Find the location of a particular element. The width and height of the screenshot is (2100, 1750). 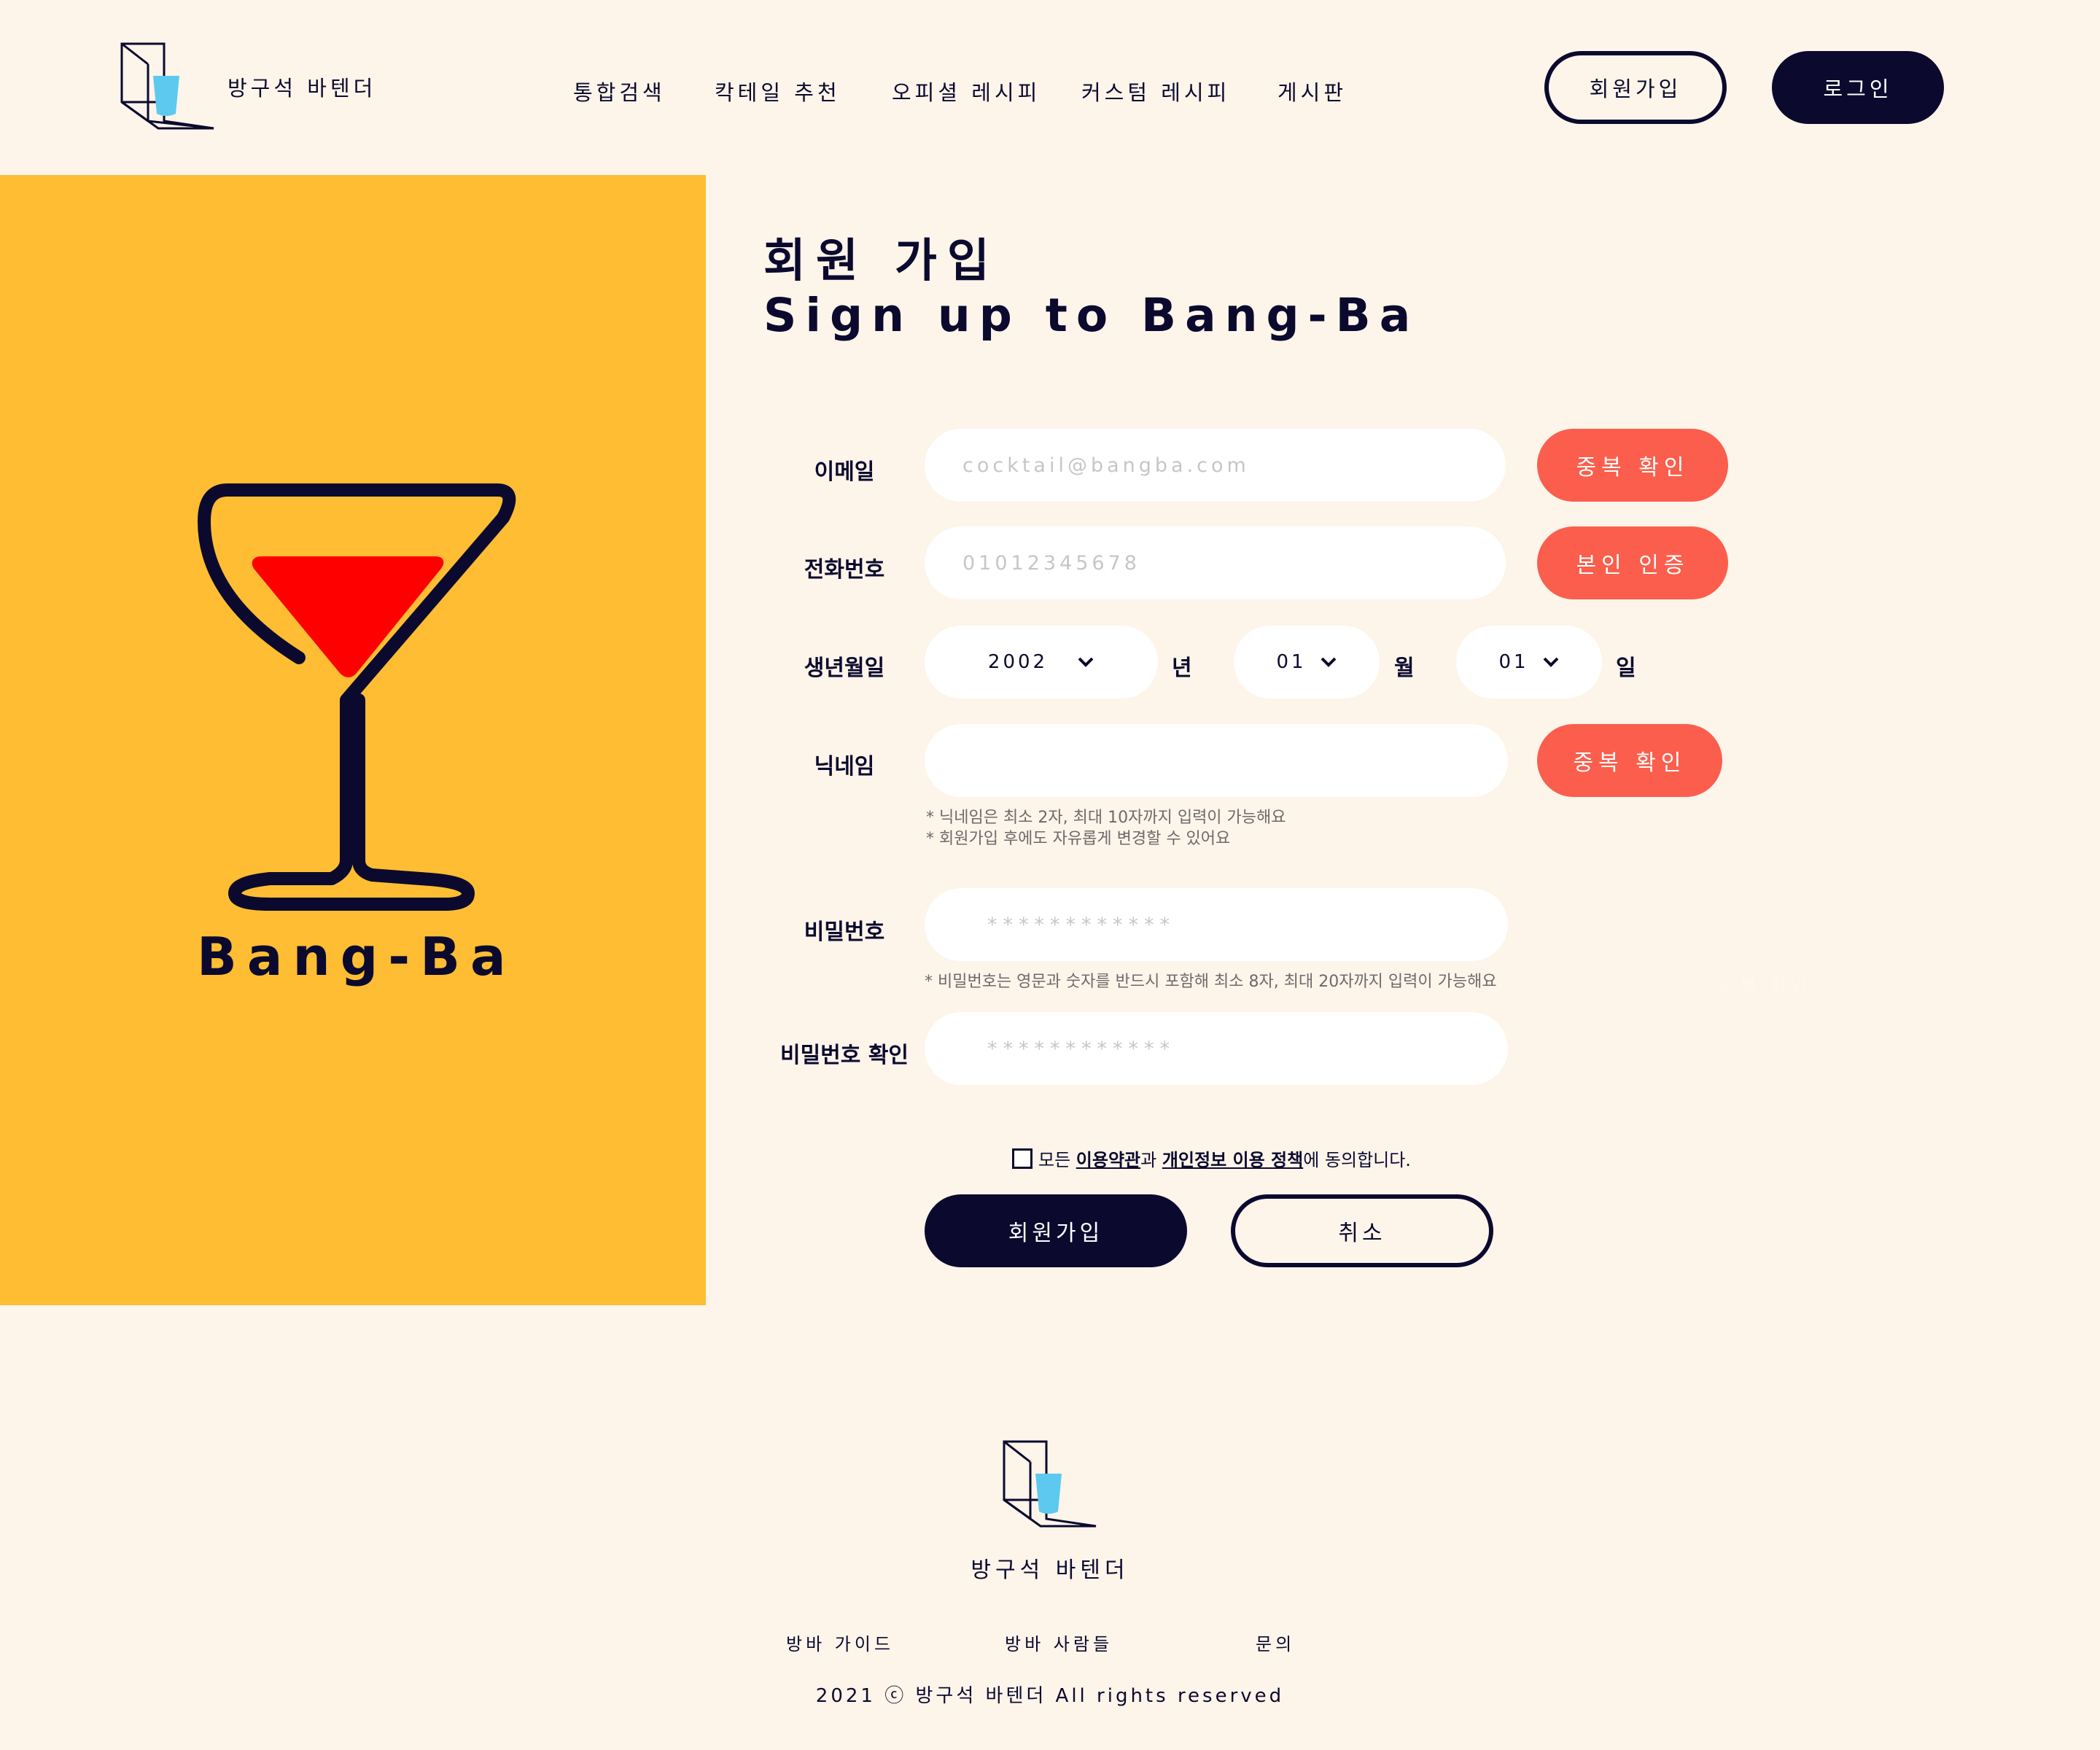

password-input: ************ is located at coordinates (1216, 924).